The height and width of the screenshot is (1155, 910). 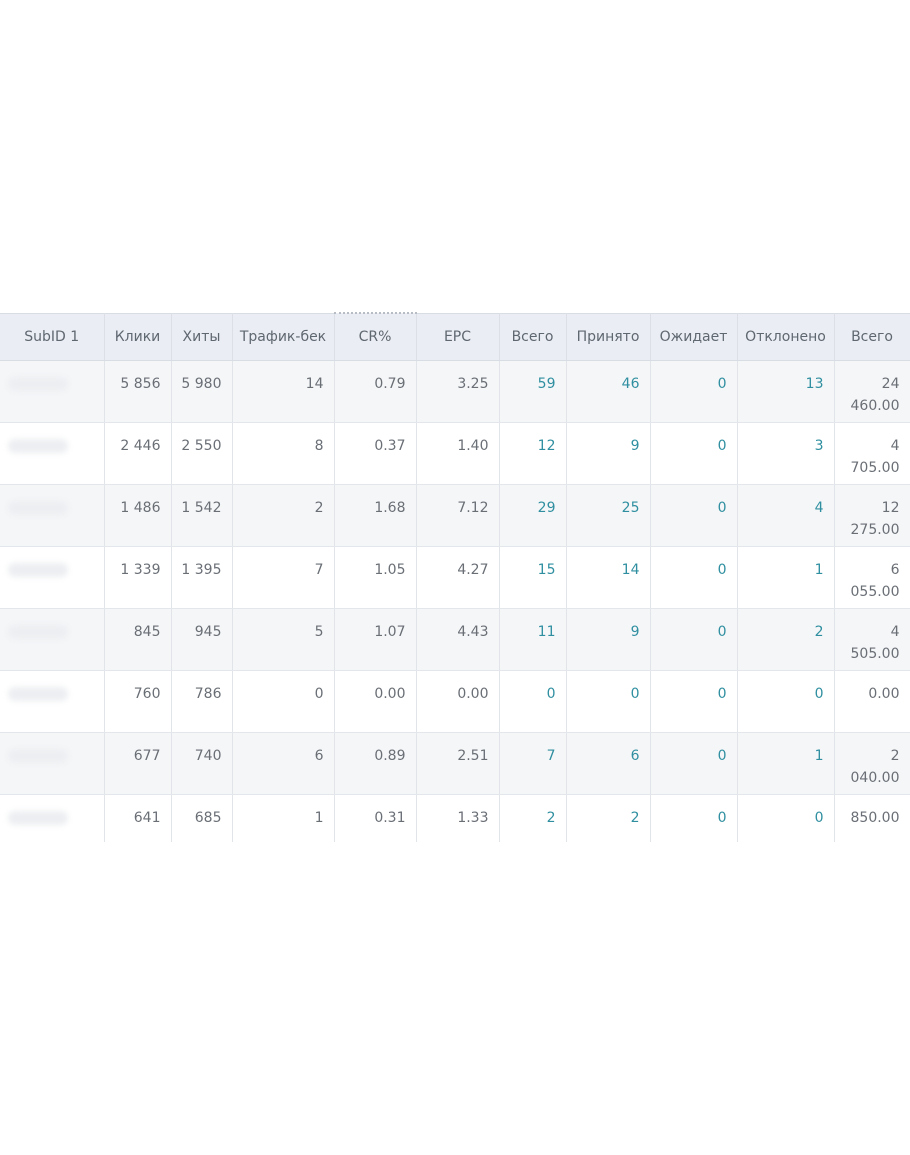 What do you see at coordinates (283, 336) in the screenshot?
I see `column-header-trafficback: Трафик-бек` at bounding box center [283, 336].